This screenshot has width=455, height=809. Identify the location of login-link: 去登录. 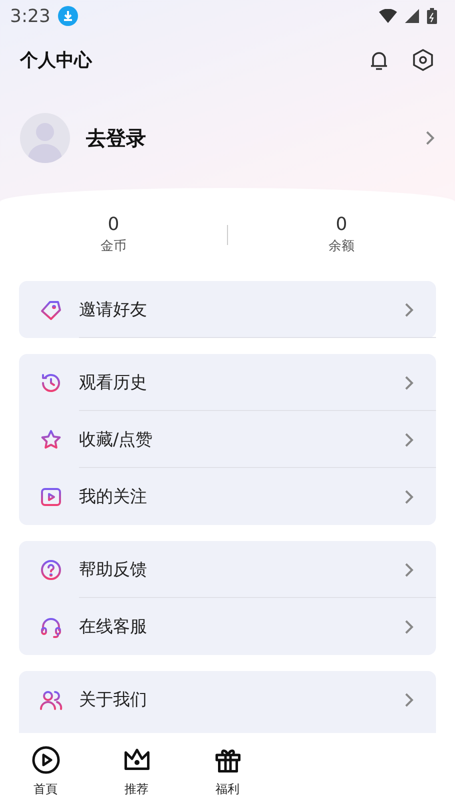
(247, 138).